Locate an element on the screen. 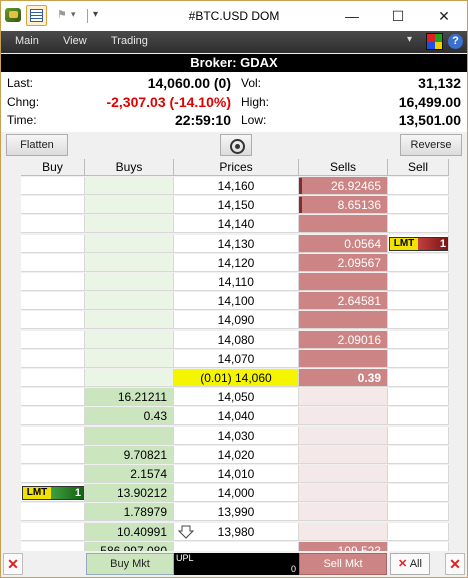 Image resolution: width=468 pixels, height=578 pixels. price-cell: 14,030 is located at coordinates (236, 435).